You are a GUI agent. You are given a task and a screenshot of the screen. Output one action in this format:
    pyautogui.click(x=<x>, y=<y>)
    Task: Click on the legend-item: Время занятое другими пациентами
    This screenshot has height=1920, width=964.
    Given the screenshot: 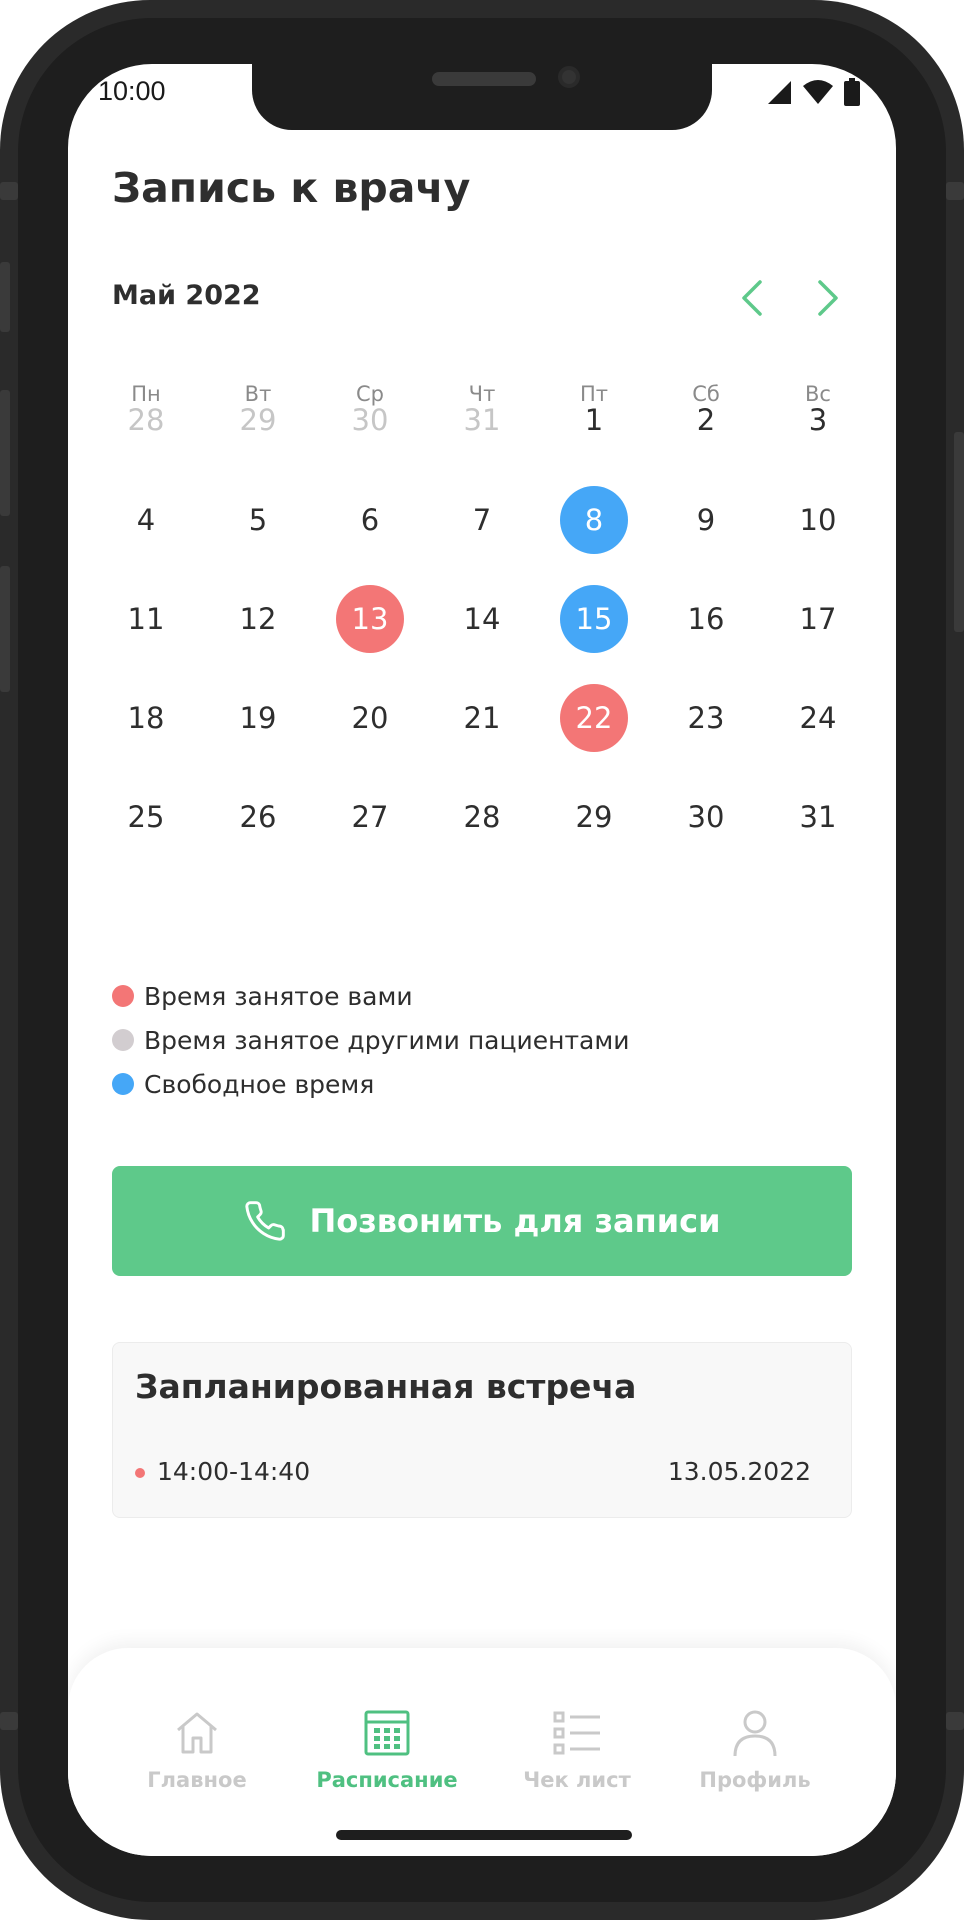 What is the action you would take?
    pyautogui.click(x=370, y=1040)
    